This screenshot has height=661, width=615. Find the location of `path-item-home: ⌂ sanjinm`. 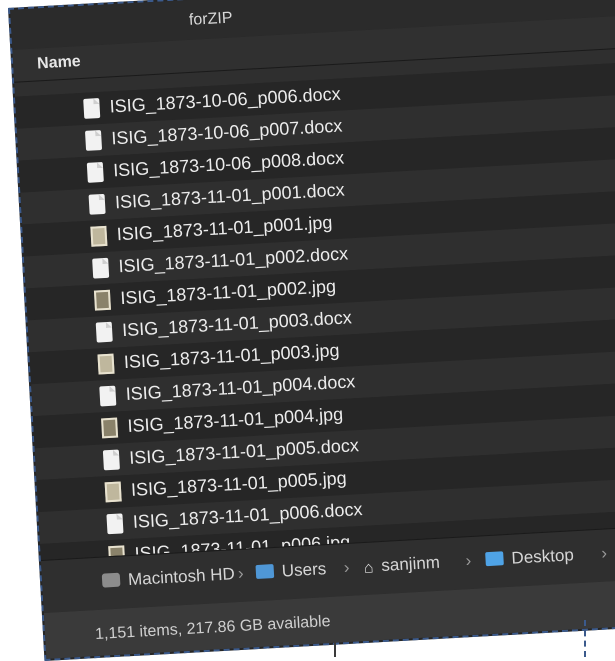

path-item-home: ⌂ sanjinm is located at coordinates (401, 565).